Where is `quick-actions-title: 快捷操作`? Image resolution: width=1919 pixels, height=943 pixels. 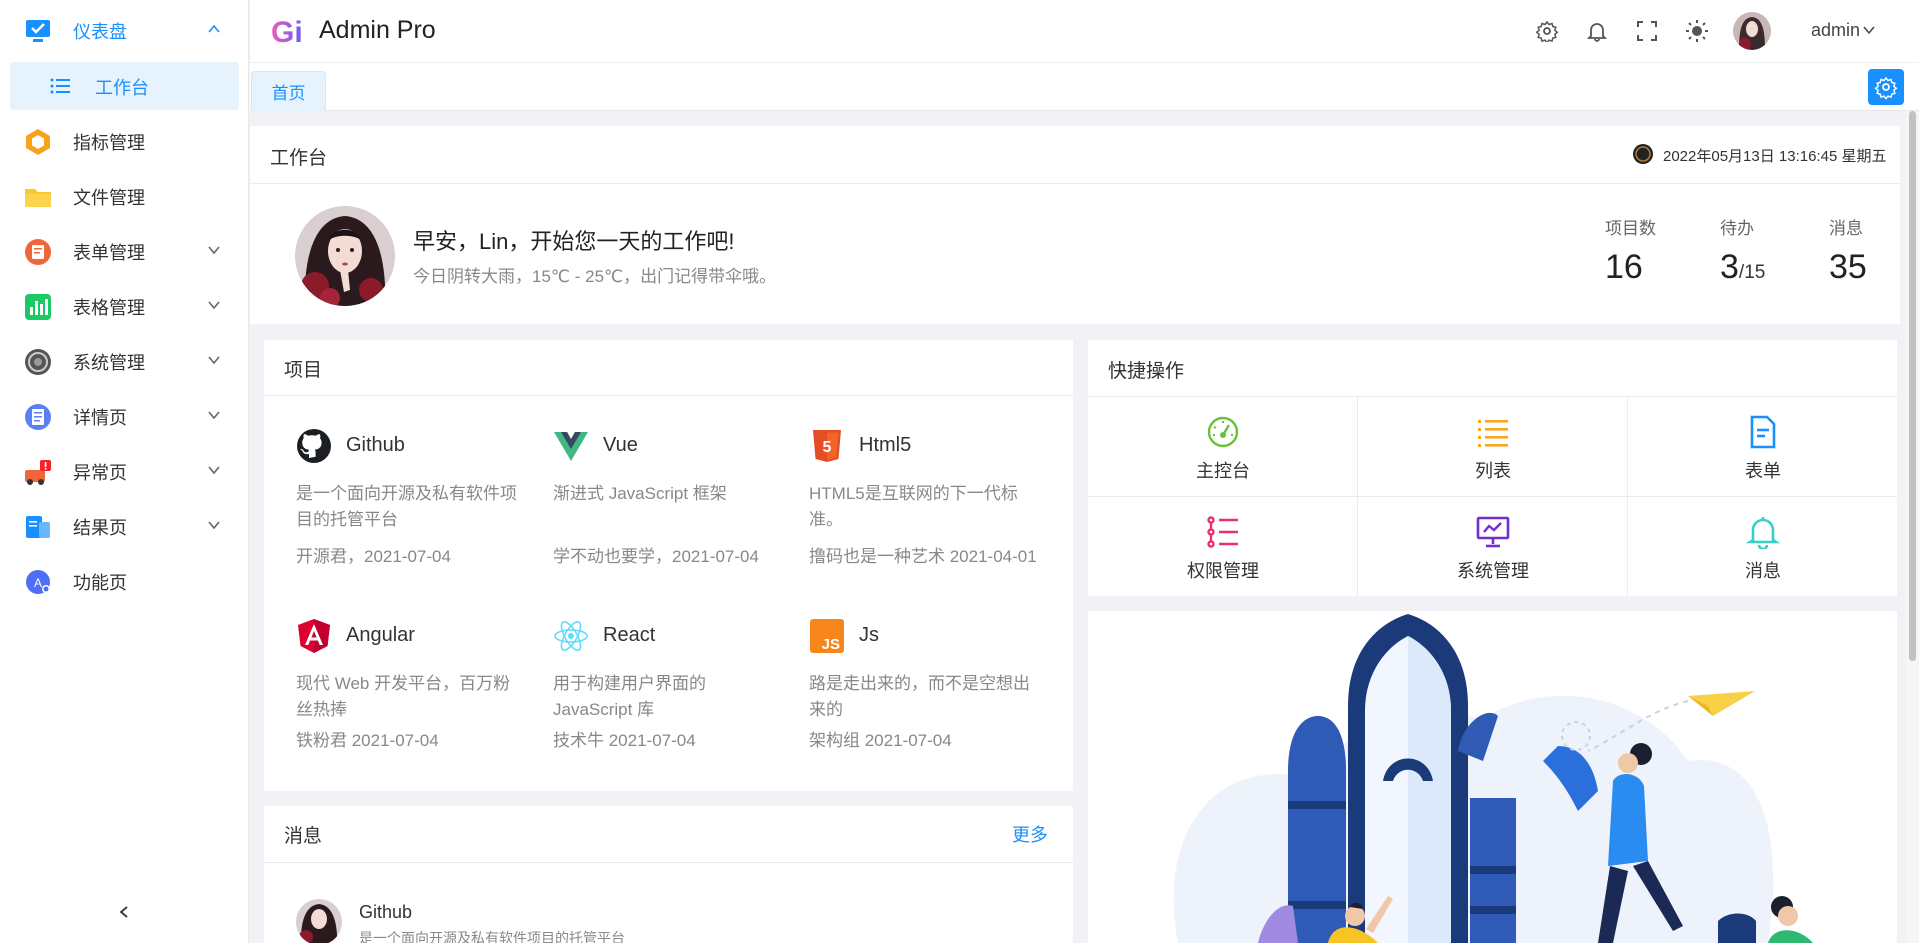 quick-actions-title: 快捷操作 is located at coordinates (1146, 371).